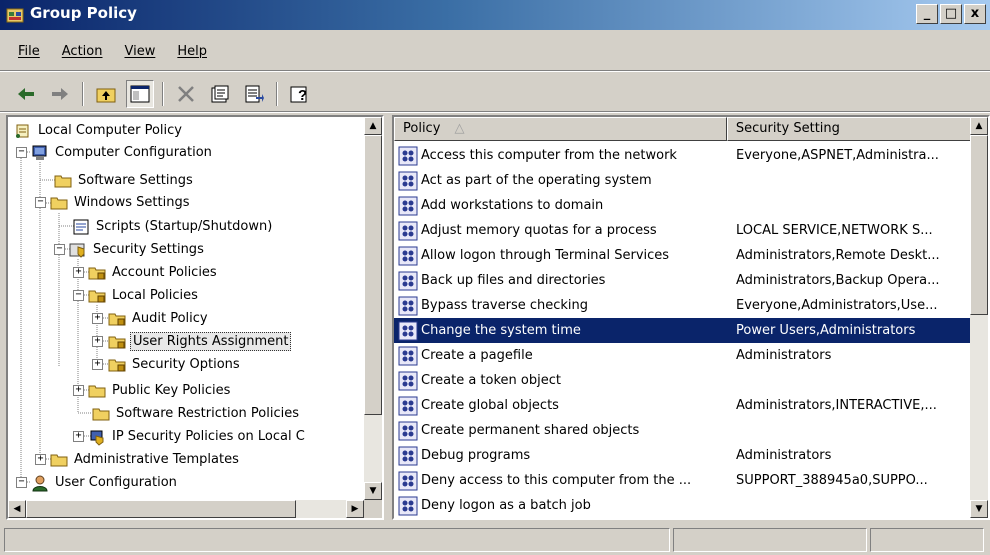 This screenshot has height=555, width=990. Describe the element at coordinates (549, 155) in the screenshot. I see `policy-name: Access this computer from the network` at that location.